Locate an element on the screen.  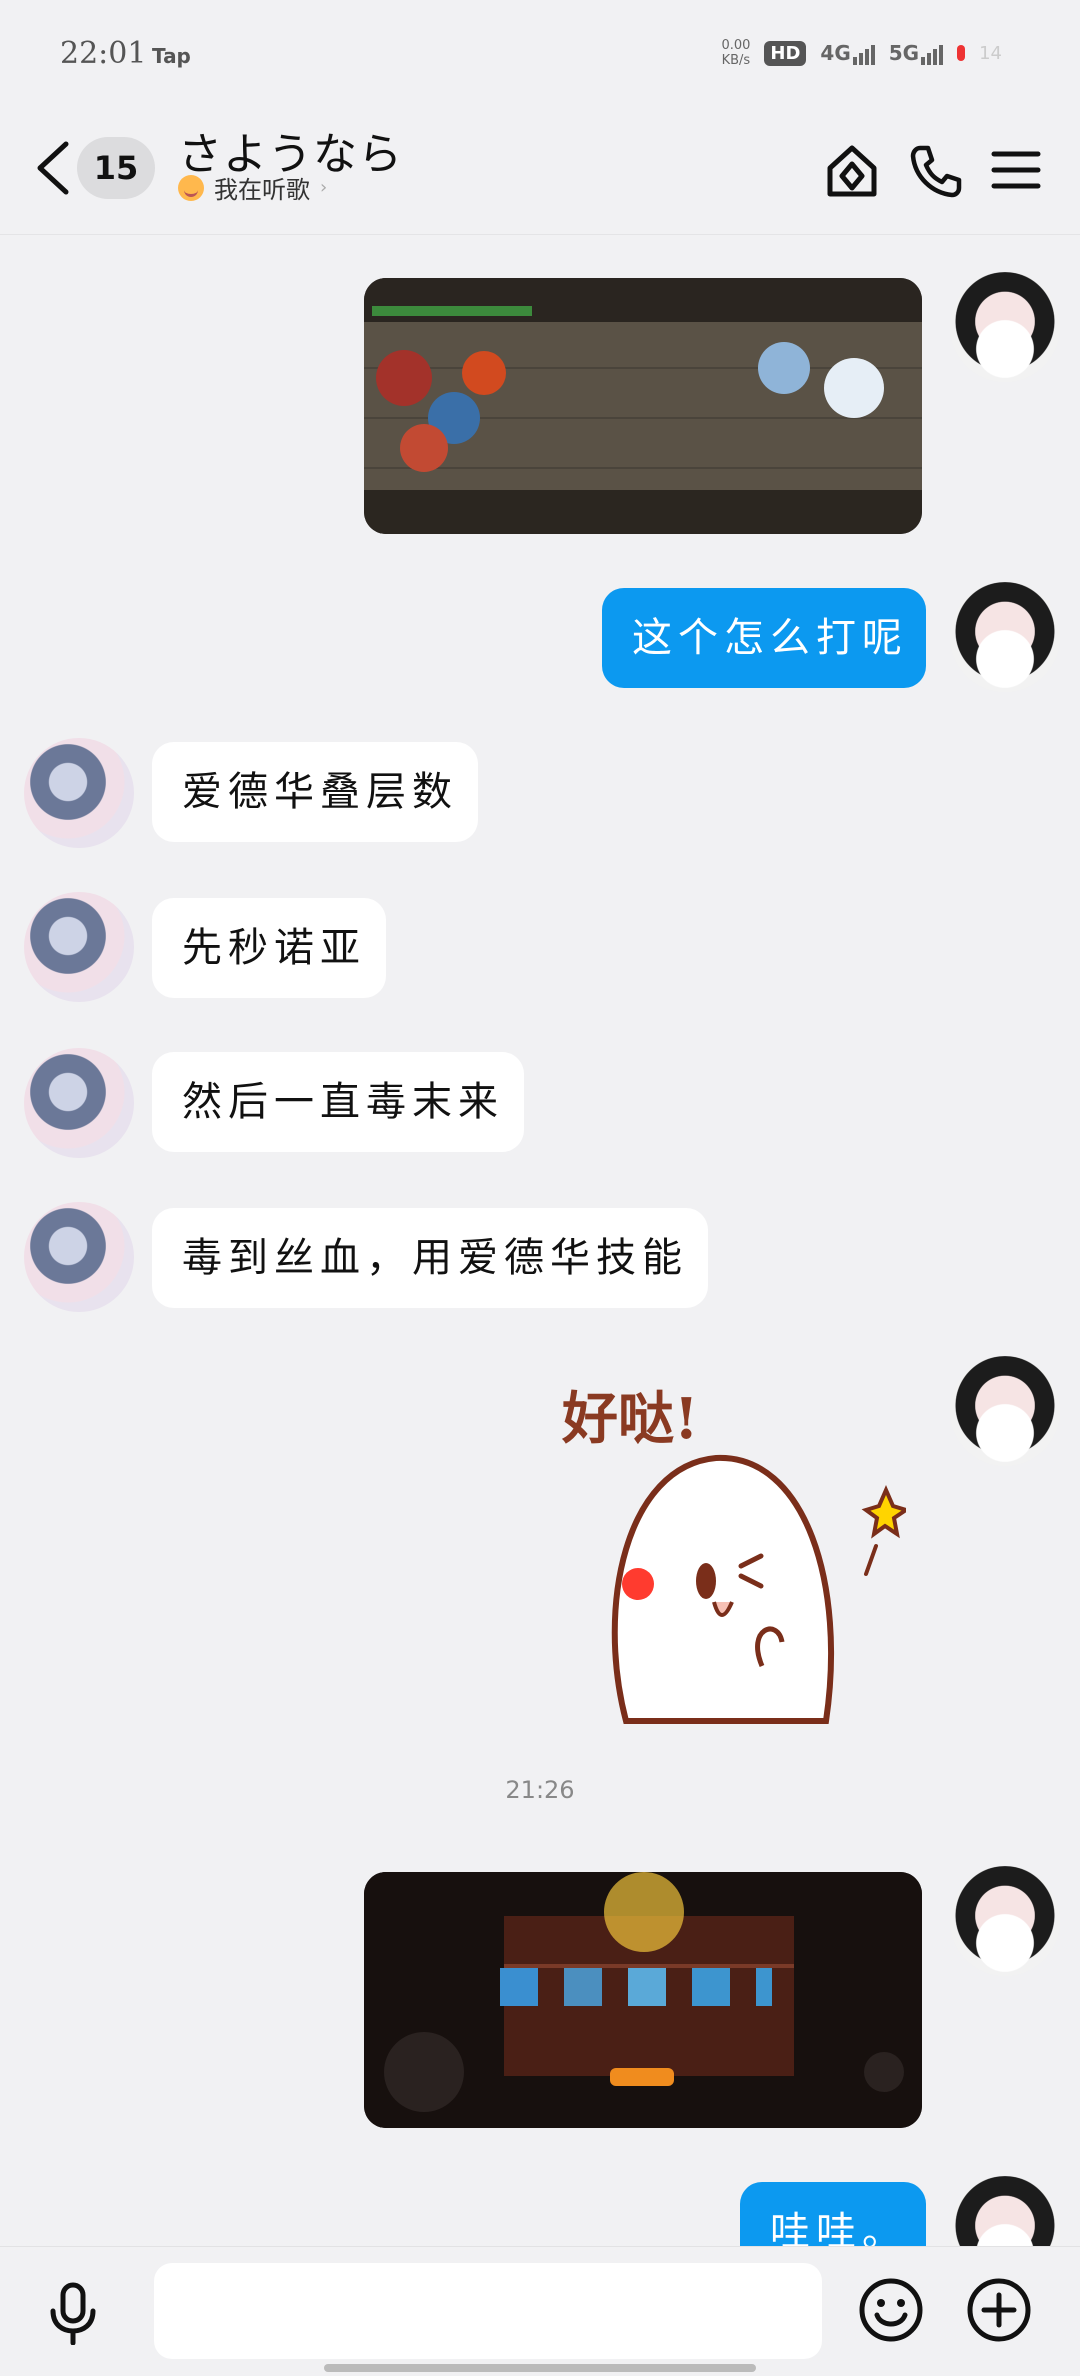
sticker-image: 好哒! is located at coordinates (736, 1555).